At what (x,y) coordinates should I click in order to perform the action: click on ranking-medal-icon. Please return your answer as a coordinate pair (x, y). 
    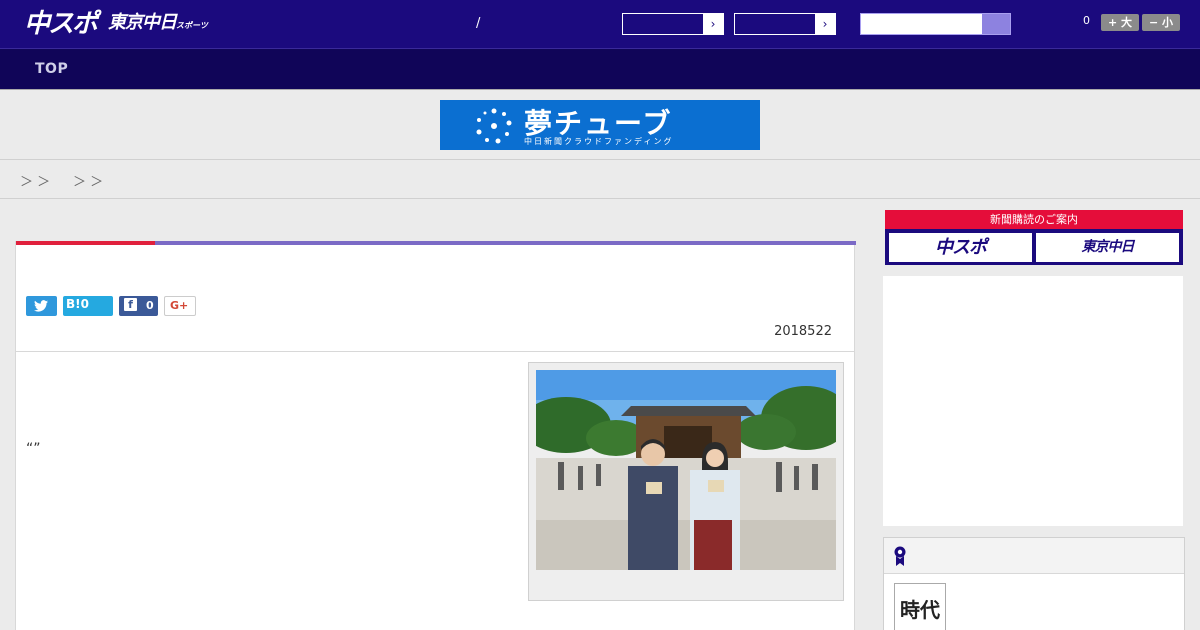
    Looking at the image, I should click on (900, 556).